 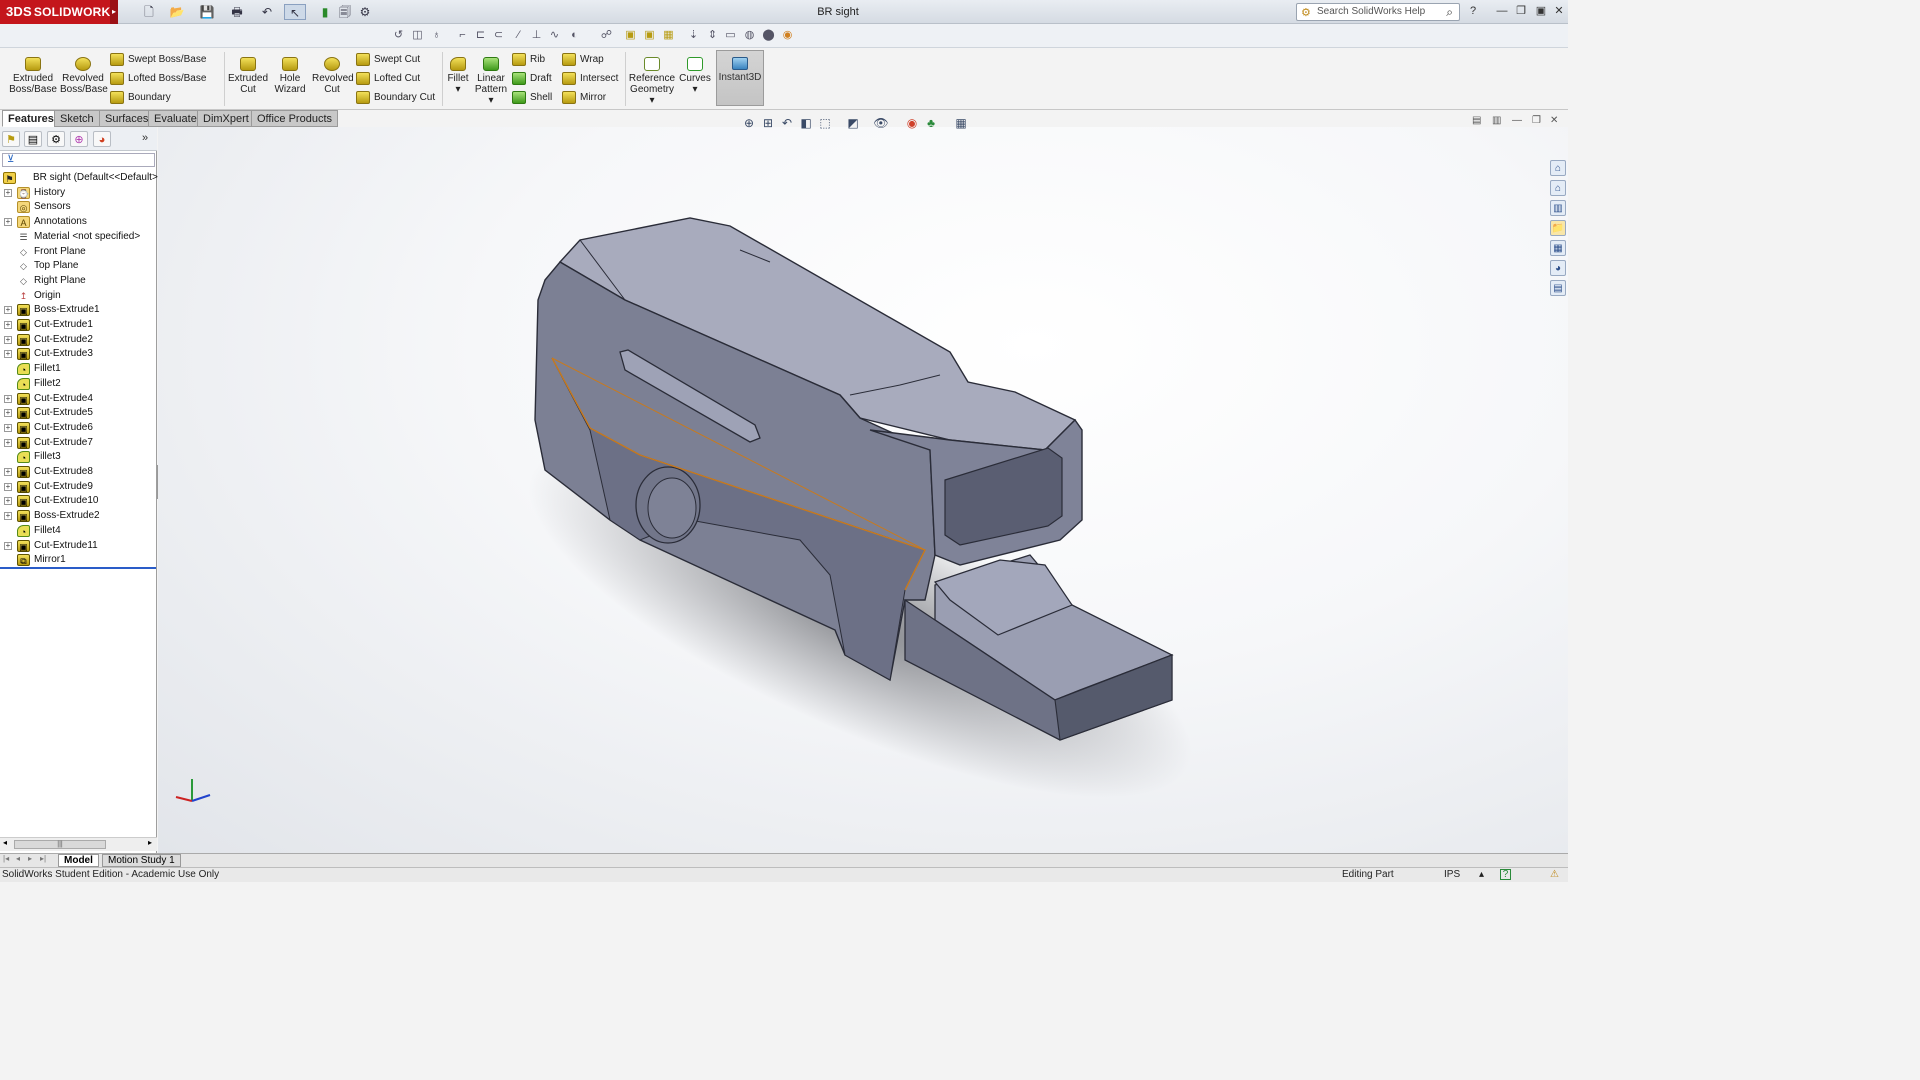 What do you see at coordinates (1554, 875) in the screenshot?
I see `rebuild-status-icon: ⚠` at bounding box center [1554, 875].